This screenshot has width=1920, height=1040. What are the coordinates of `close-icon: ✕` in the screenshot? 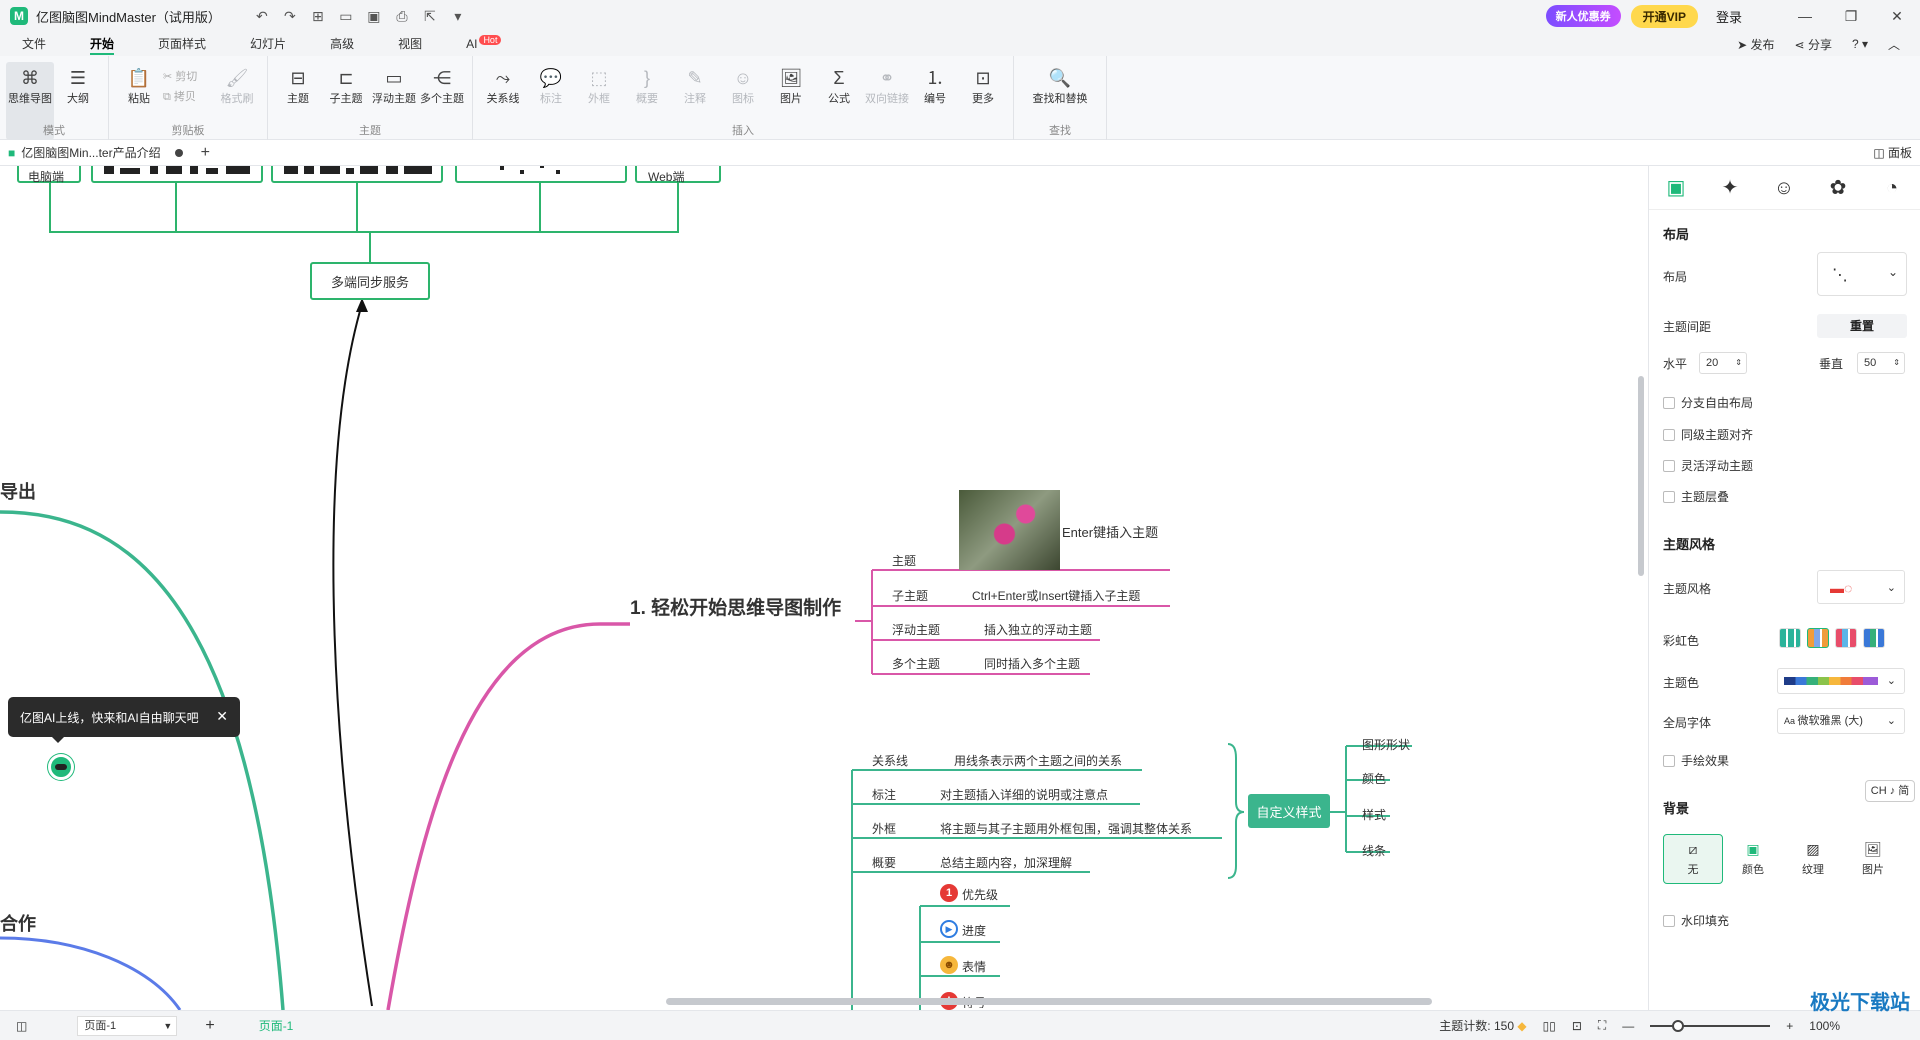 It's located at (1897, 16).